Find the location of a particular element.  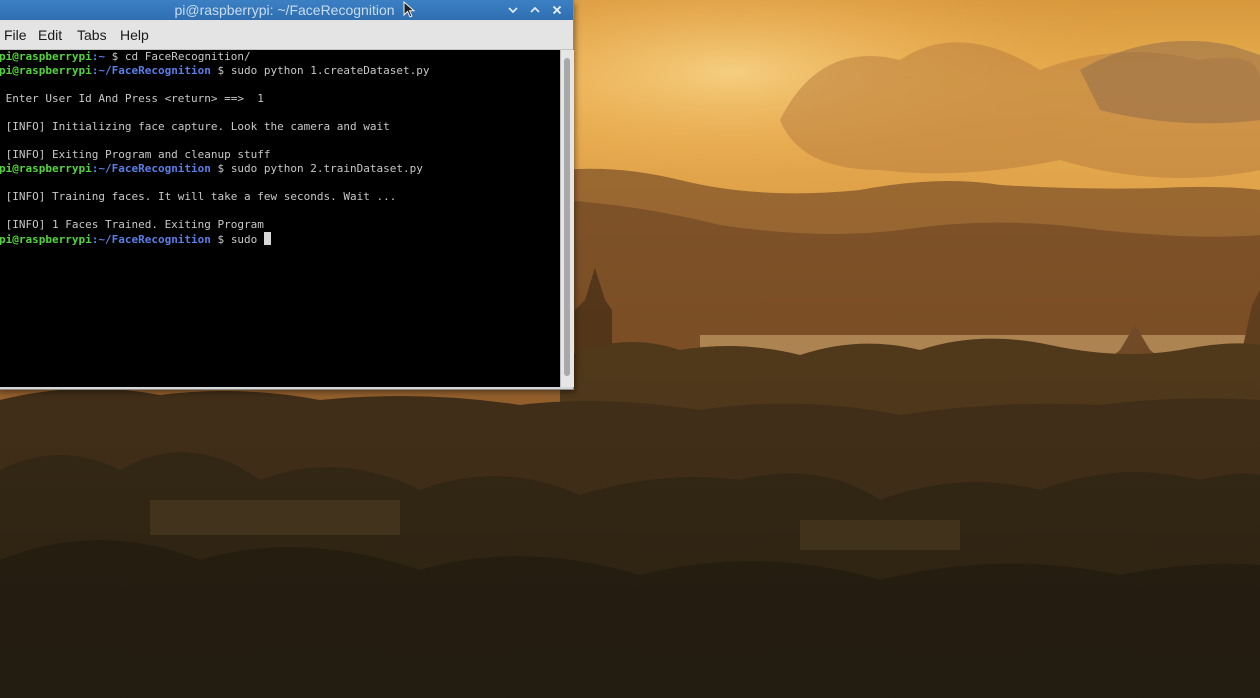

terminal-output-line: [INFO] 1 Faces Trained. Exiting Program is located at coordinates (215, 225).